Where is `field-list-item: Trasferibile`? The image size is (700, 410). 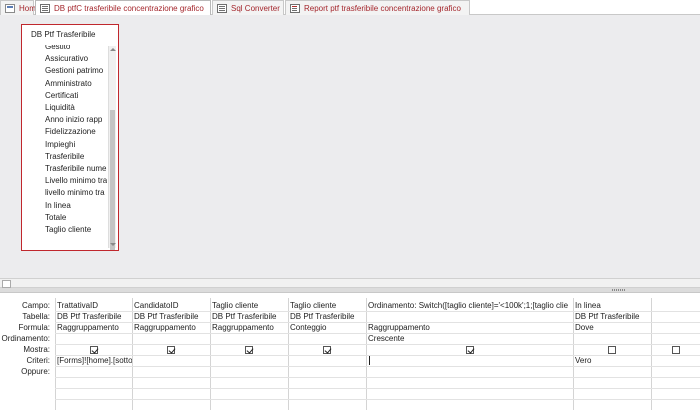 field-list-item: Trasferibile is located at coordinates (76, 157).